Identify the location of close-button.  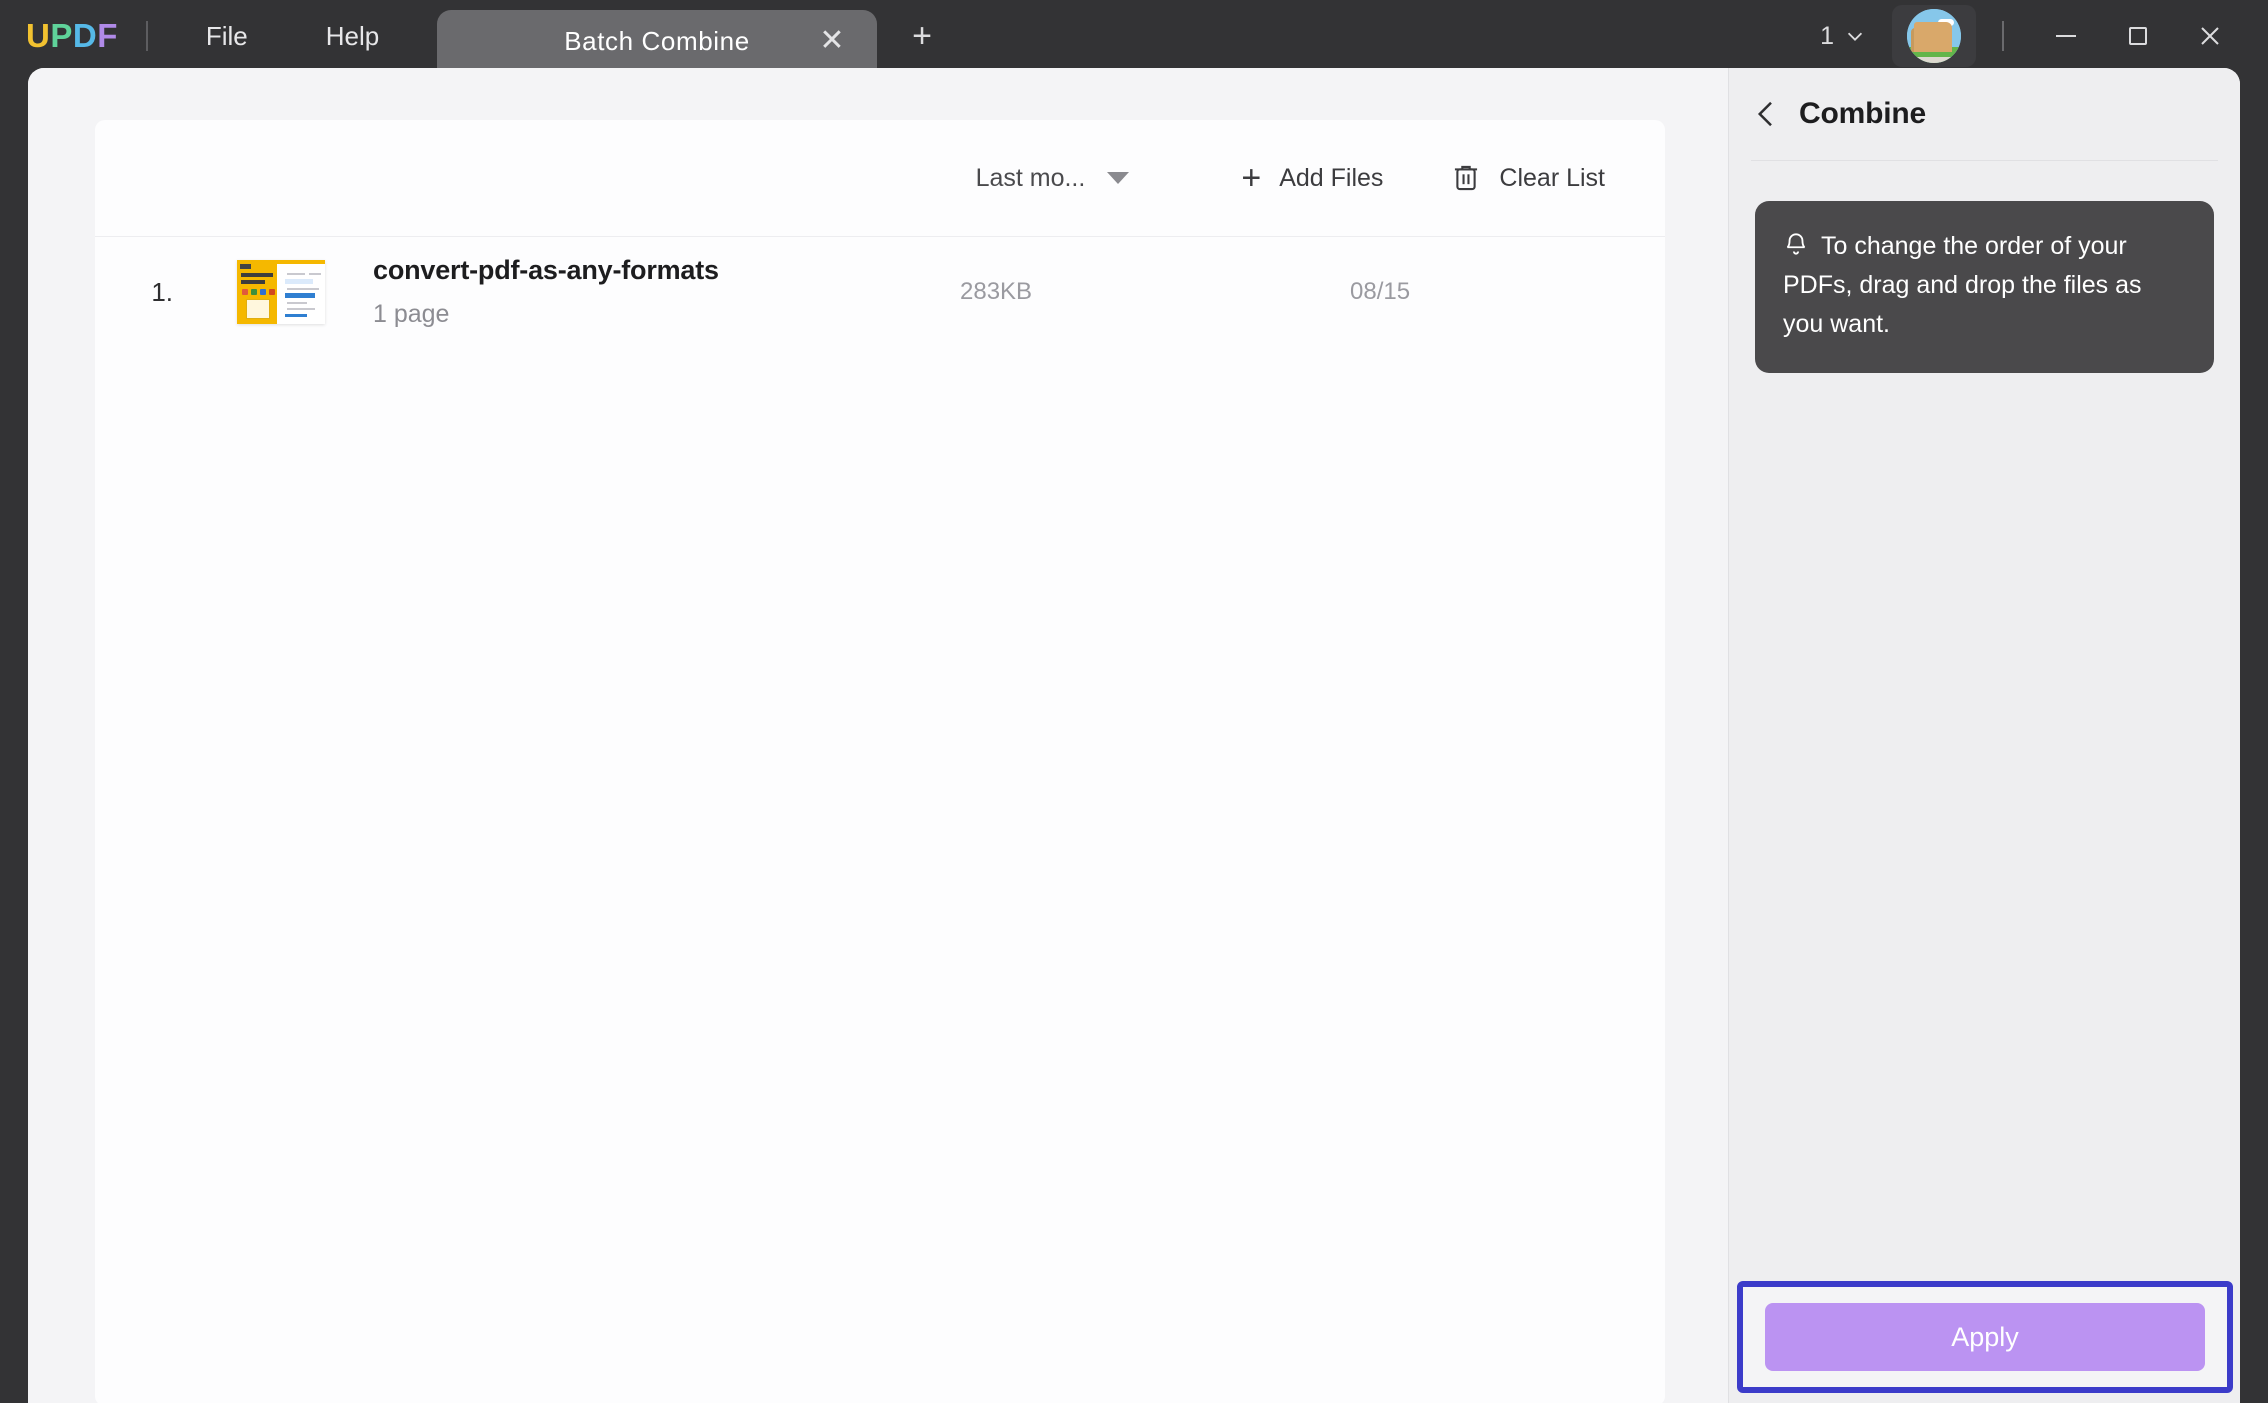
(2210, 36).